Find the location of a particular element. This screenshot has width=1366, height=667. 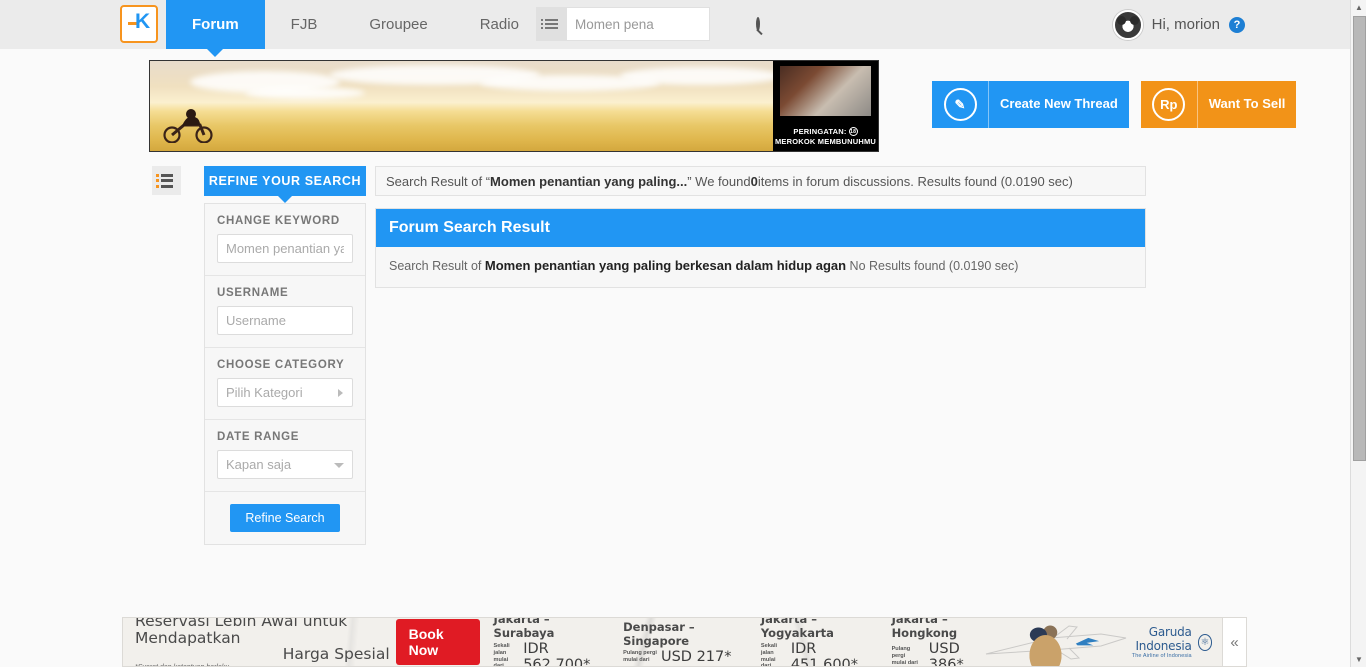

want-to-sell-button: Rp Want To Sell is located at coordinates (1218, 104).